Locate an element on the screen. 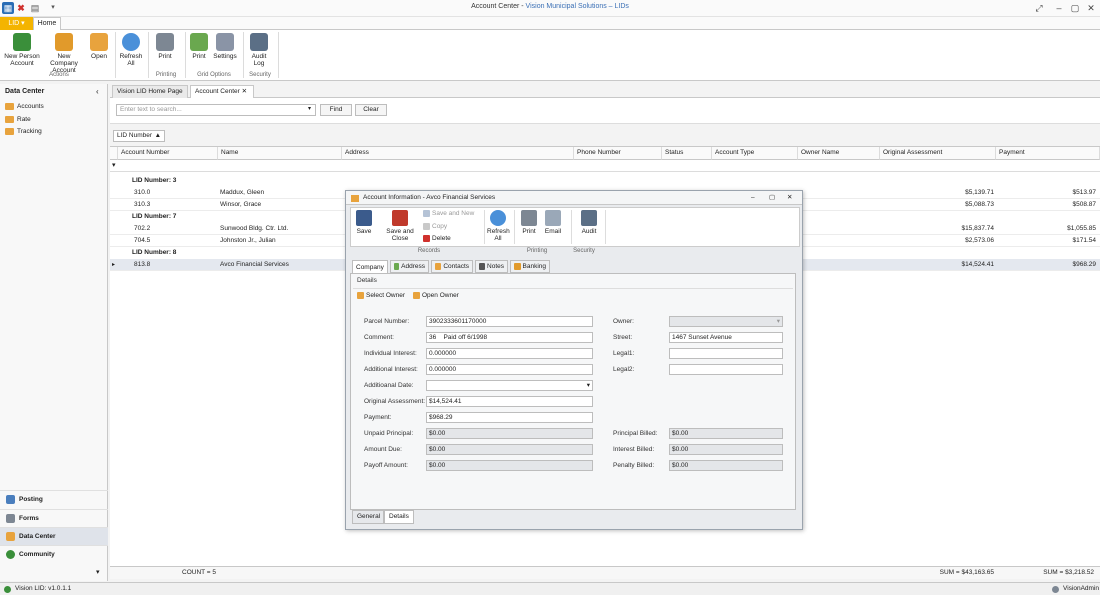 The width and height of the screenshot is (1100, 595). tab-contacts: Contacts is located at coordinates (452, 266).